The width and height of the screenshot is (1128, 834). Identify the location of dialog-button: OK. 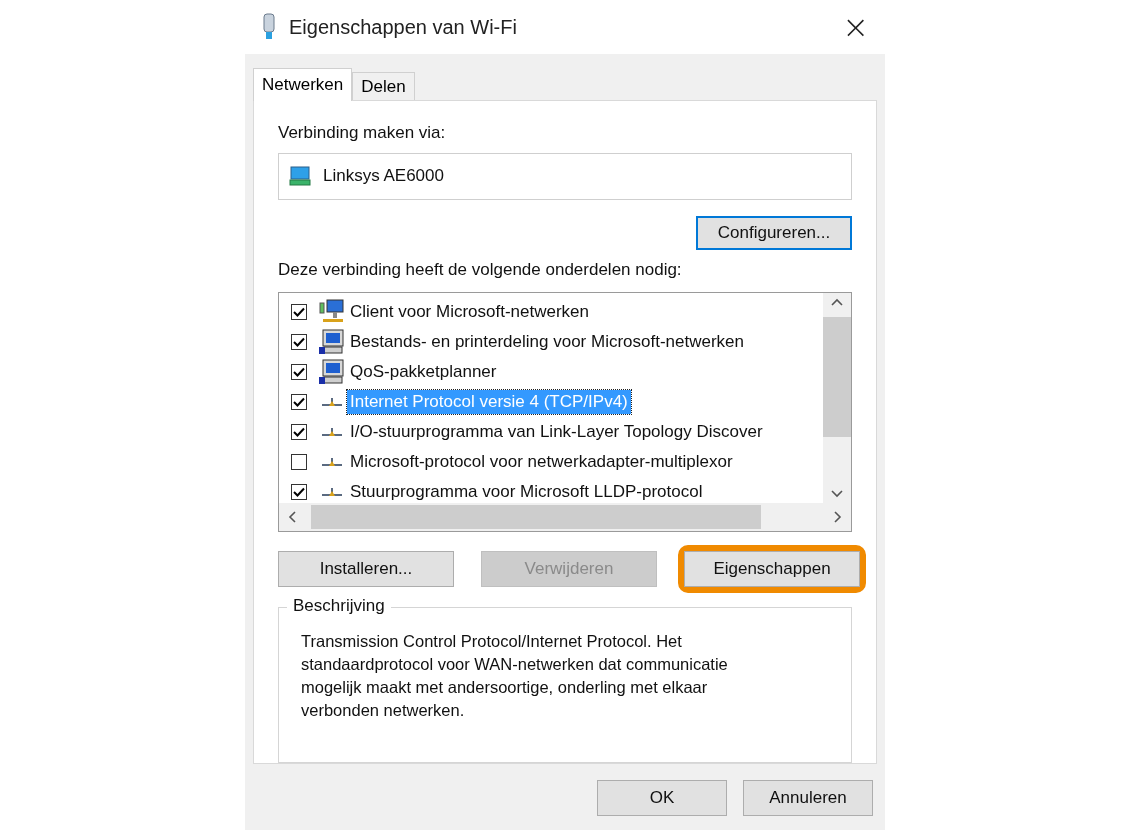
(662, 798).